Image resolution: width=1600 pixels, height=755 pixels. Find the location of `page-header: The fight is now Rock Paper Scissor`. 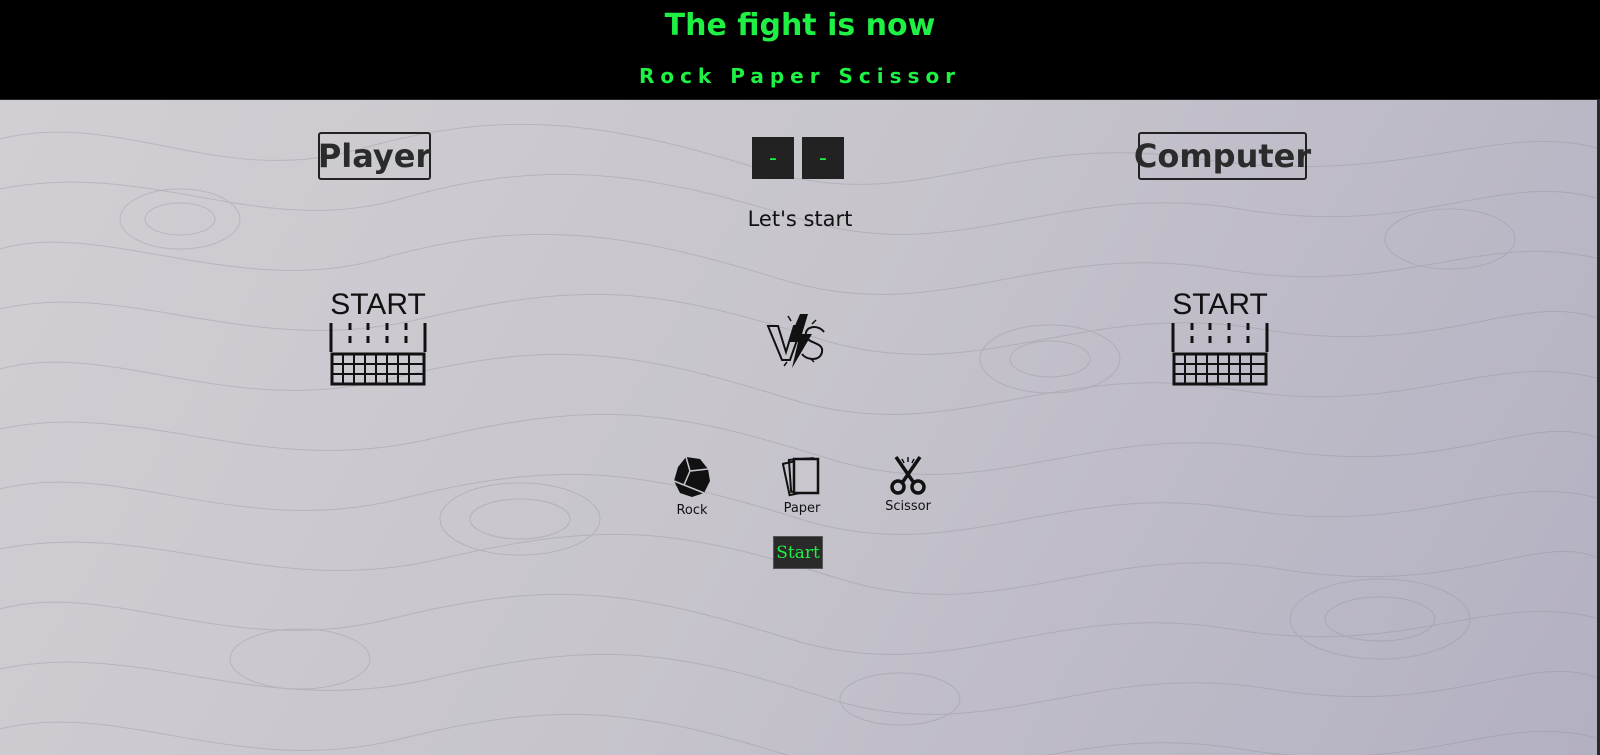

page-header: The fight is now Rock Paper Scissor is located at coordinates (800, 50).